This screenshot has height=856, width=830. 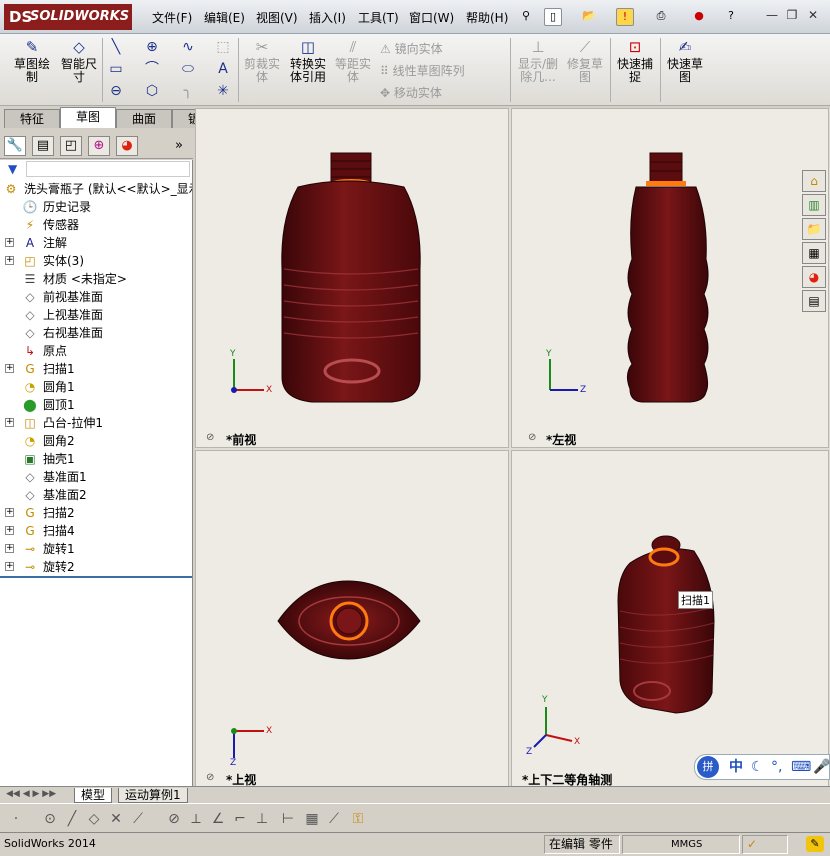 I want to click on ime-mic-icon: 🎤, so click(x=821, y=767).